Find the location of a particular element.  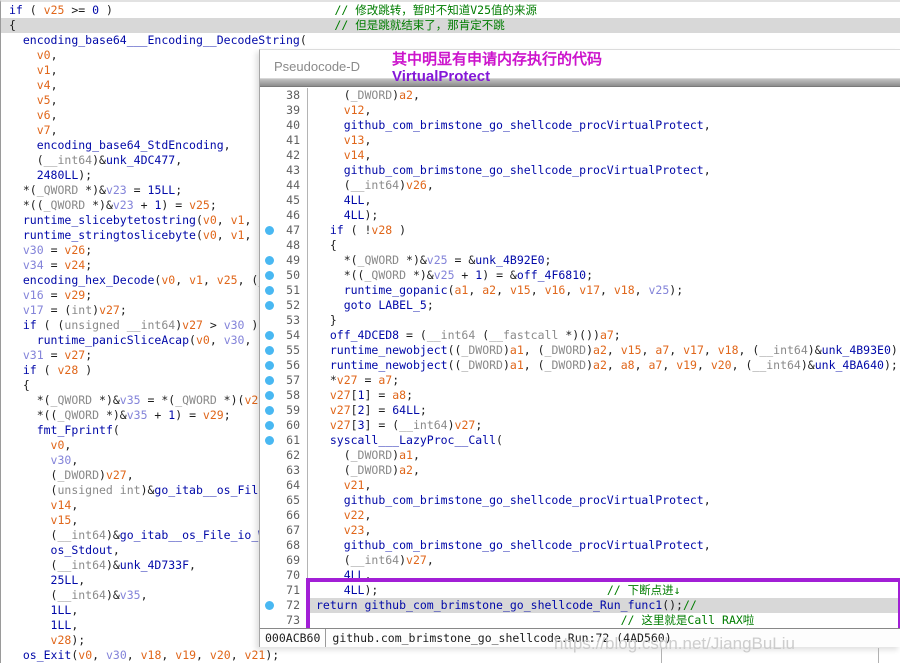

code-line: { // 但是跳就结束了，那肯定不跳 is located at coordinates (450, 25).